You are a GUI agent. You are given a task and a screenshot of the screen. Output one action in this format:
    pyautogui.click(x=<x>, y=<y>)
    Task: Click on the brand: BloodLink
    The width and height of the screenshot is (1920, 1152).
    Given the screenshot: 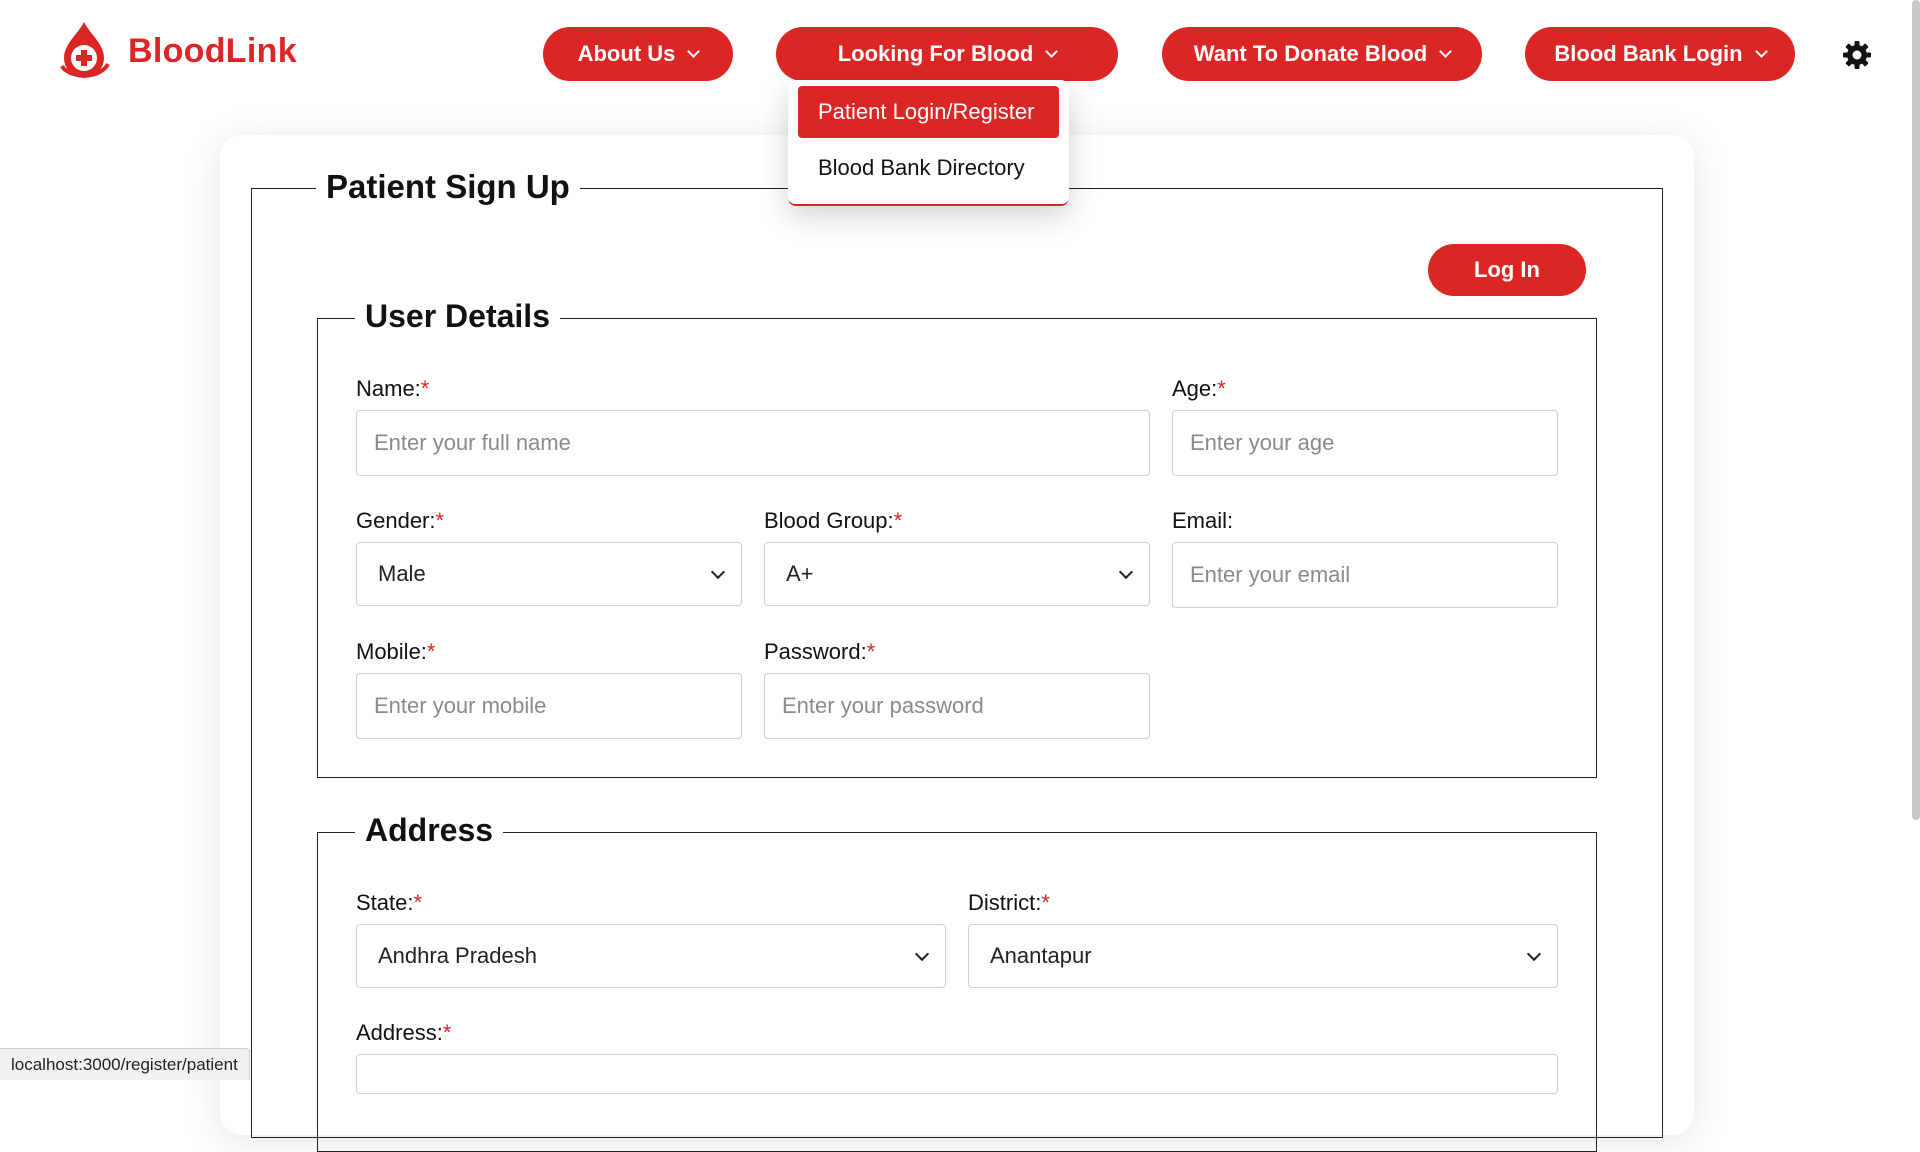 What is the action you would take?
    pyautogui.click(x=176, y=51)
    